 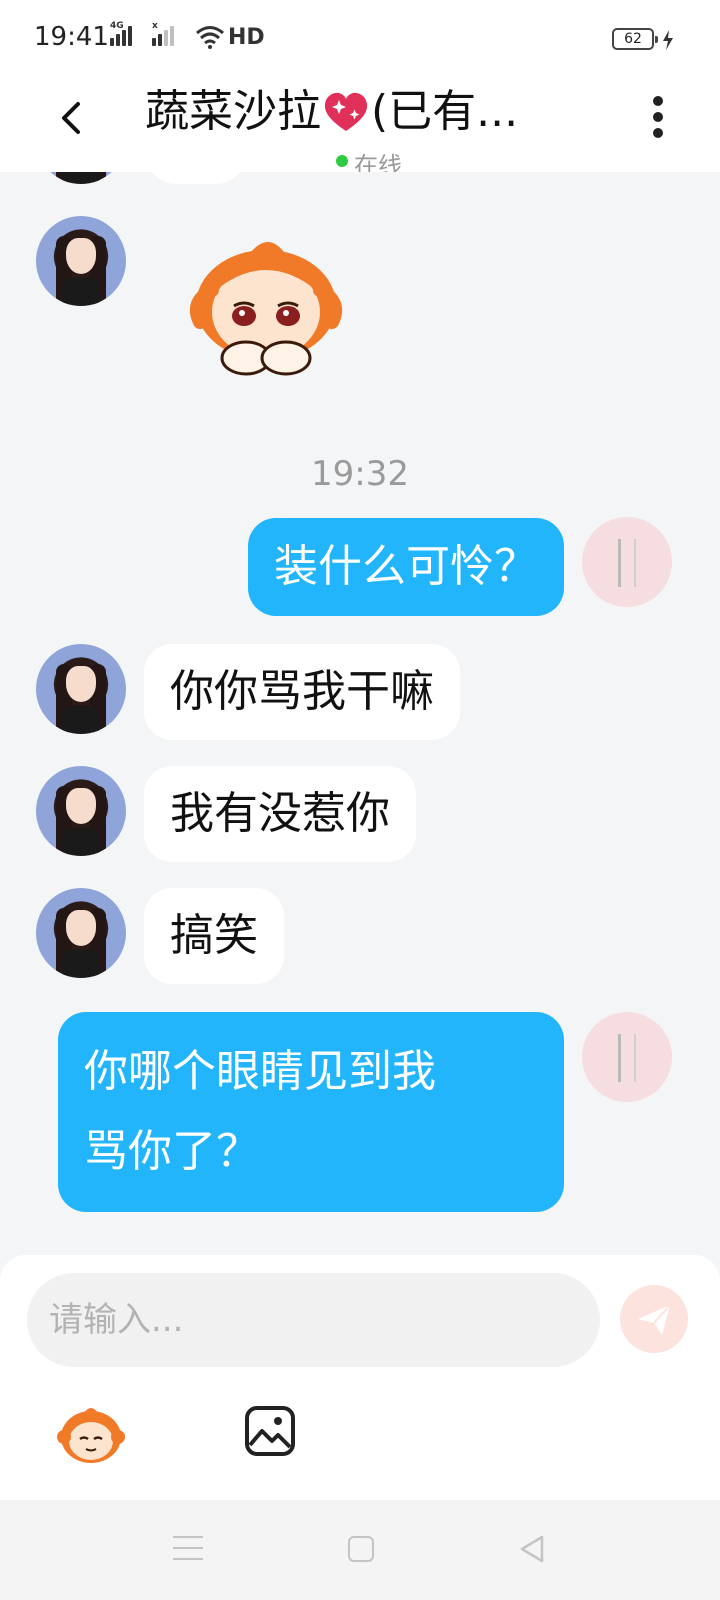 What do you see at coordinates (121, 33) in the screenshot?
I see `cell-signal-icon: 4G` at bounding box center [121, 33].